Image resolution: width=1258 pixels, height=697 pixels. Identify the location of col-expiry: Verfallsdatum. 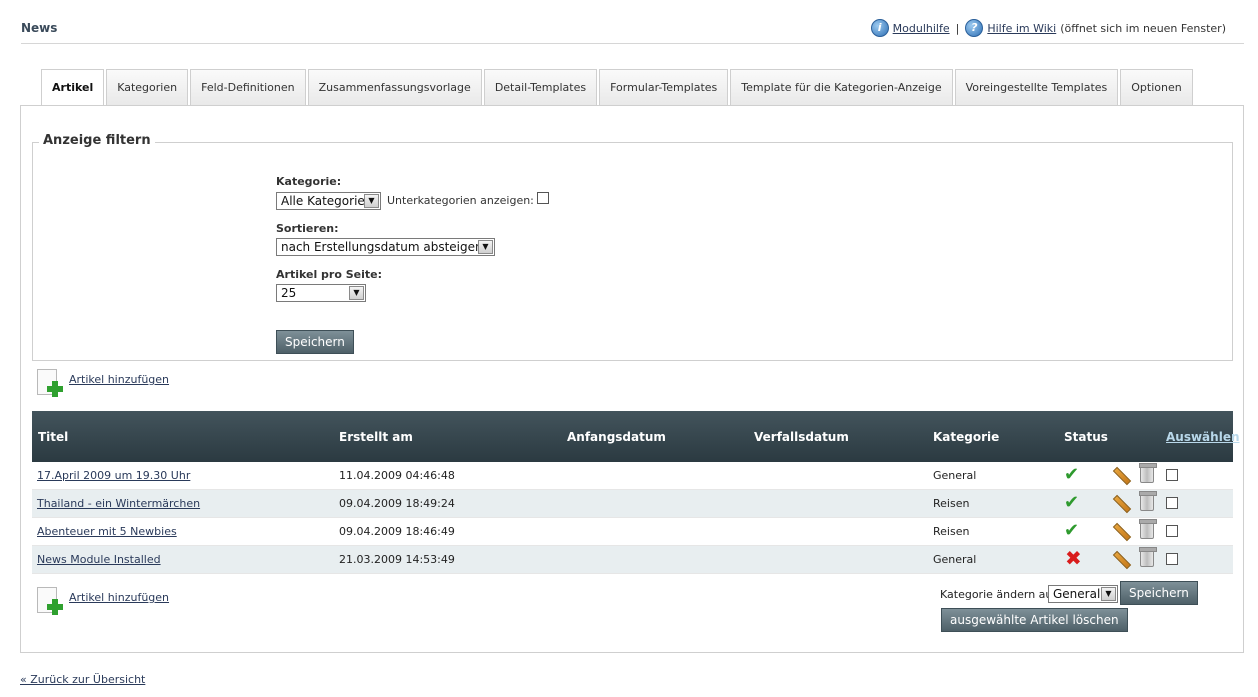
(801, 437).